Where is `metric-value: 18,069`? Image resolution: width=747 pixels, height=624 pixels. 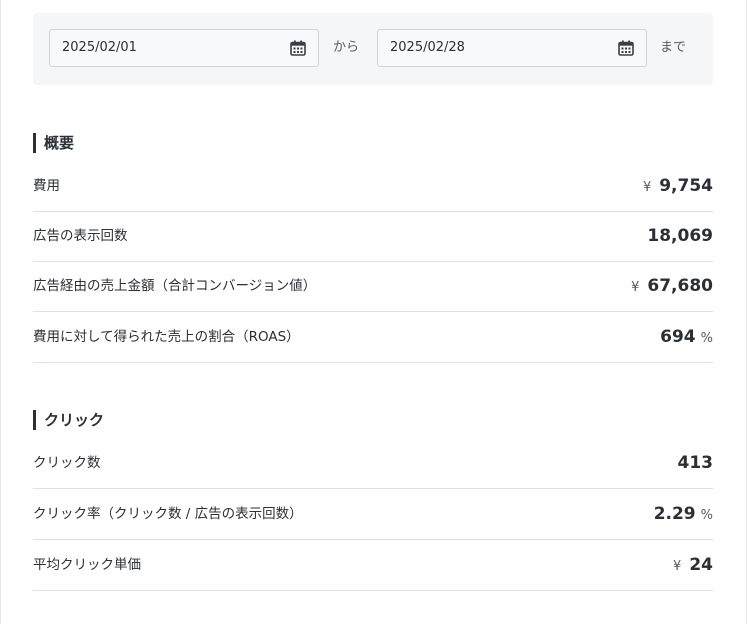
metric-value: 18,069 is located at coordinates (680, 236).